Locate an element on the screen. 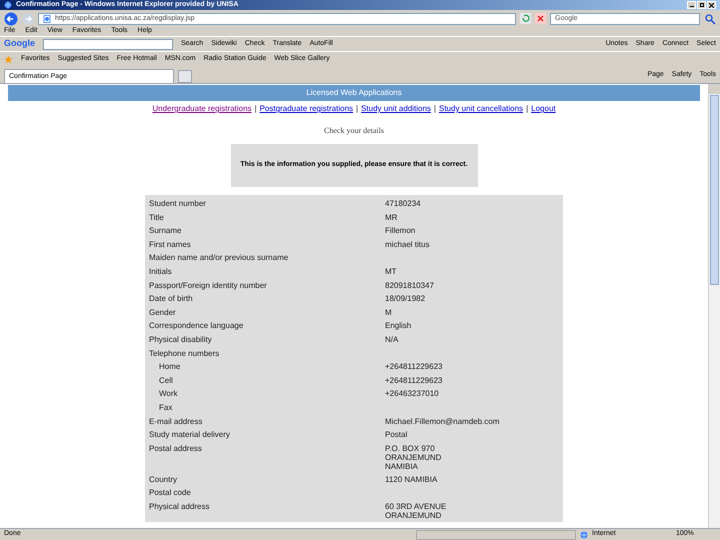  search-icon is located at coordinates (710, 18).